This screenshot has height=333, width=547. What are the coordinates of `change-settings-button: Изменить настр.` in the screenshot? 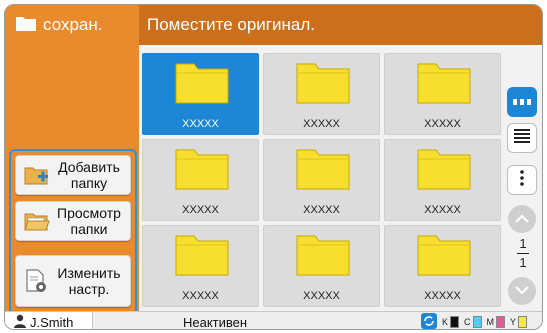 It's located at (73, 281).